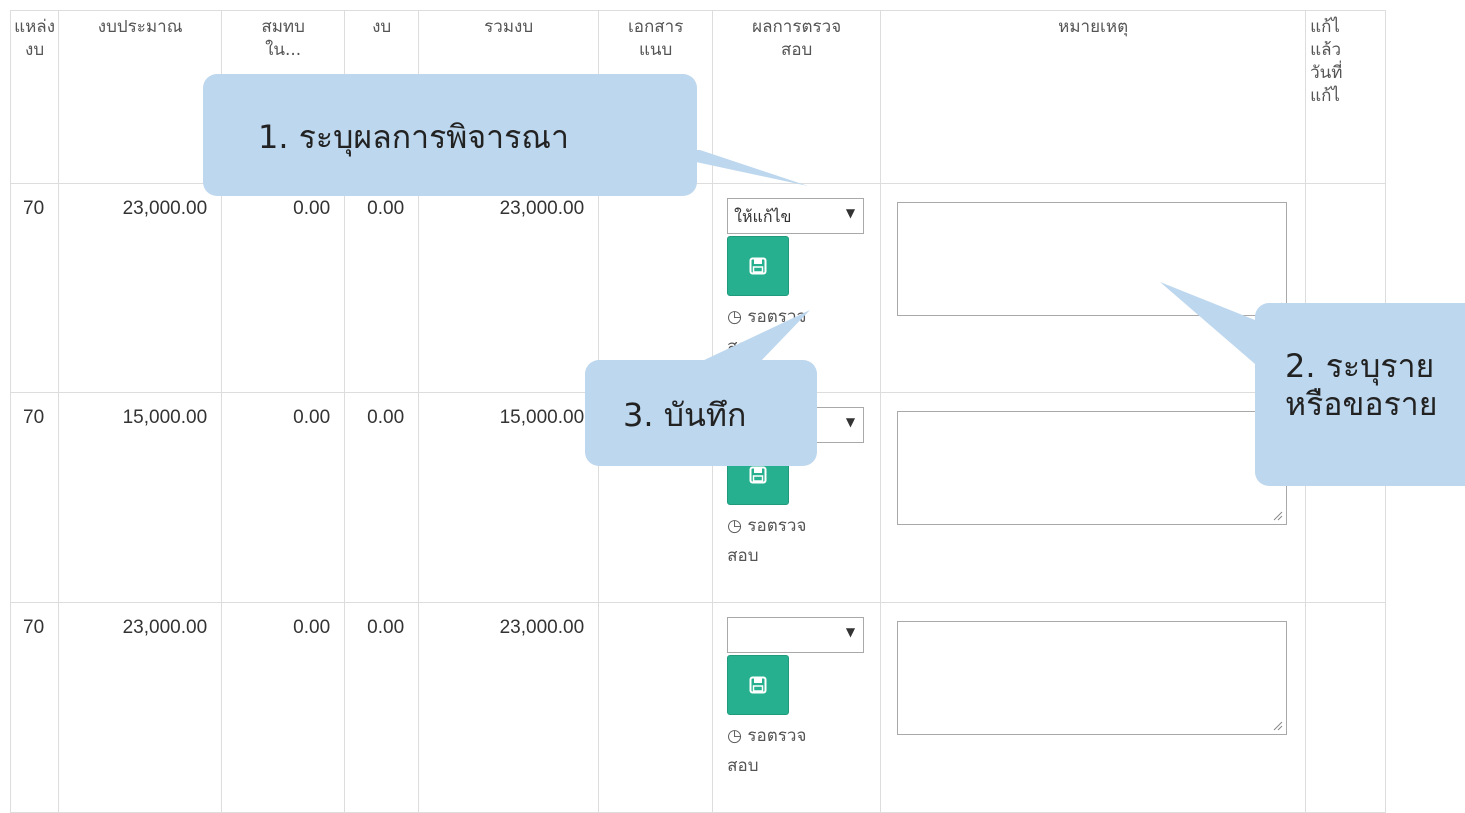  What do you see at coordinates (1346, 97) in the screenshot?
I see `col-header-edited: แก้ไ แล้ว วันที่ แก้ไ` at bounding box center [1346, 97].